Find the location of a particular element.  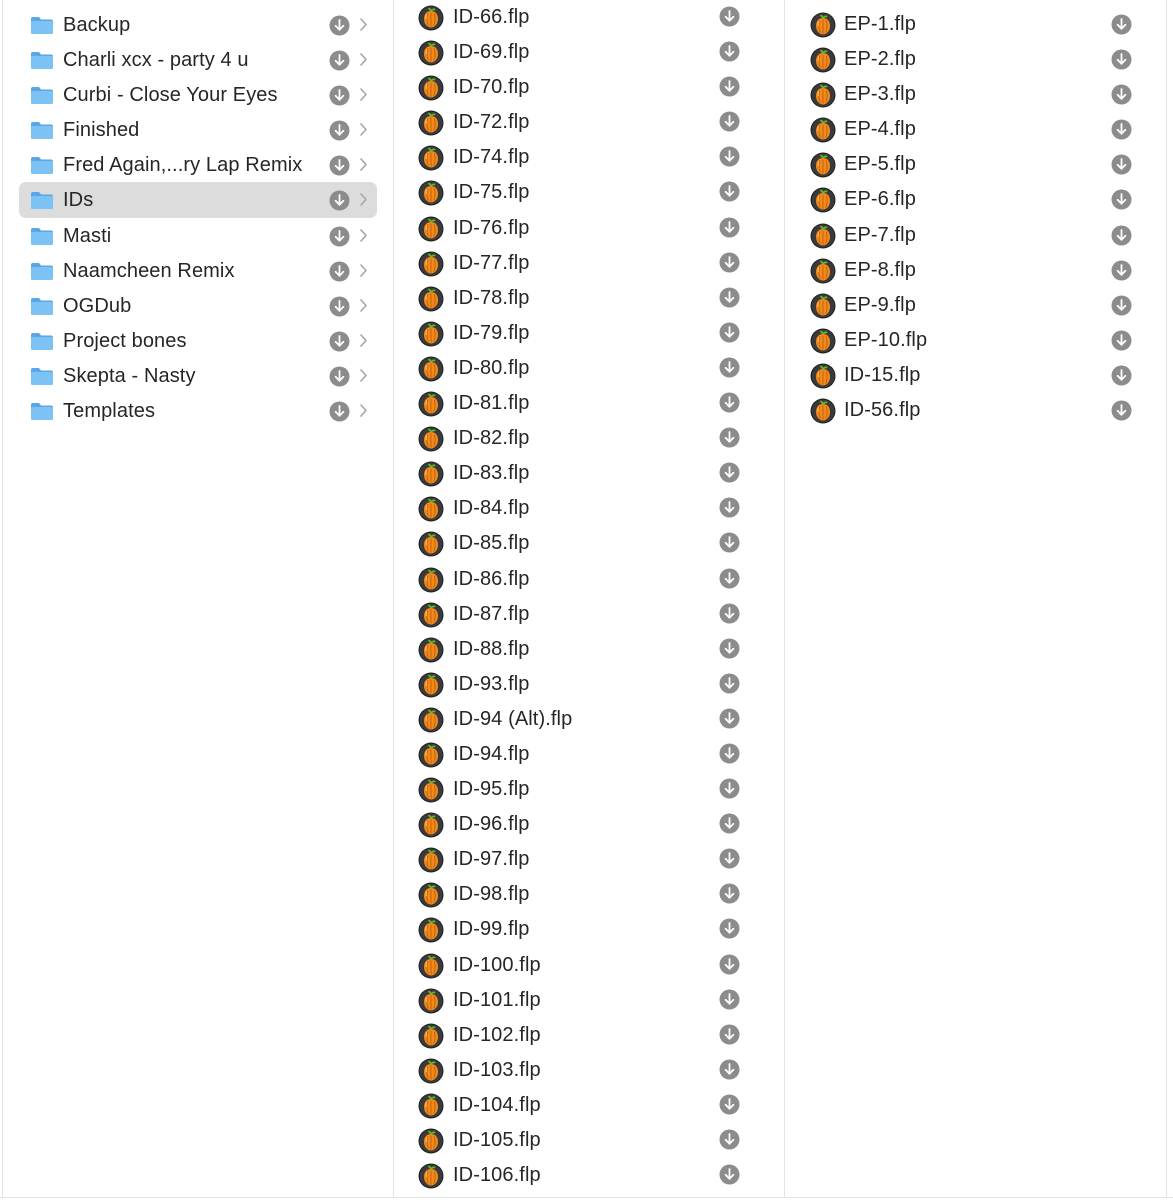

file-row: ID-81.flp is located at coordinates (589, 403).